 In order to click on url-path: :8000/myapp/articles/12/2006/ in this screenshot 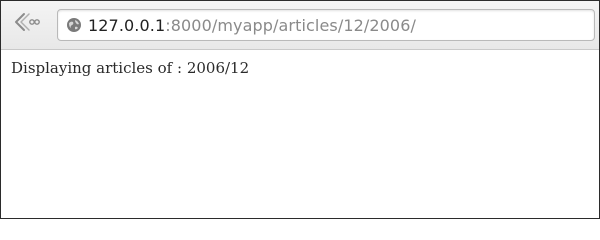, I will do `click(290, 25)`.